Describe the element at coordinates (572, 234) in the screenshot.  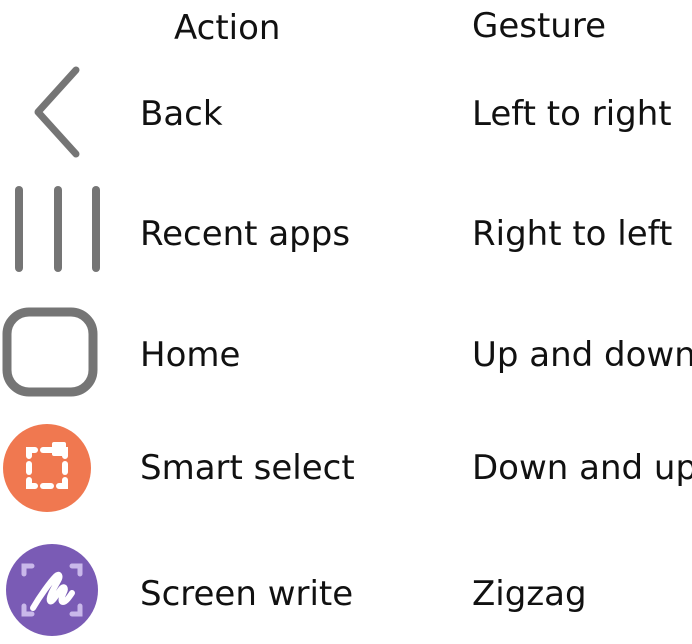
I see `gesture-label: Right to left` at that location.